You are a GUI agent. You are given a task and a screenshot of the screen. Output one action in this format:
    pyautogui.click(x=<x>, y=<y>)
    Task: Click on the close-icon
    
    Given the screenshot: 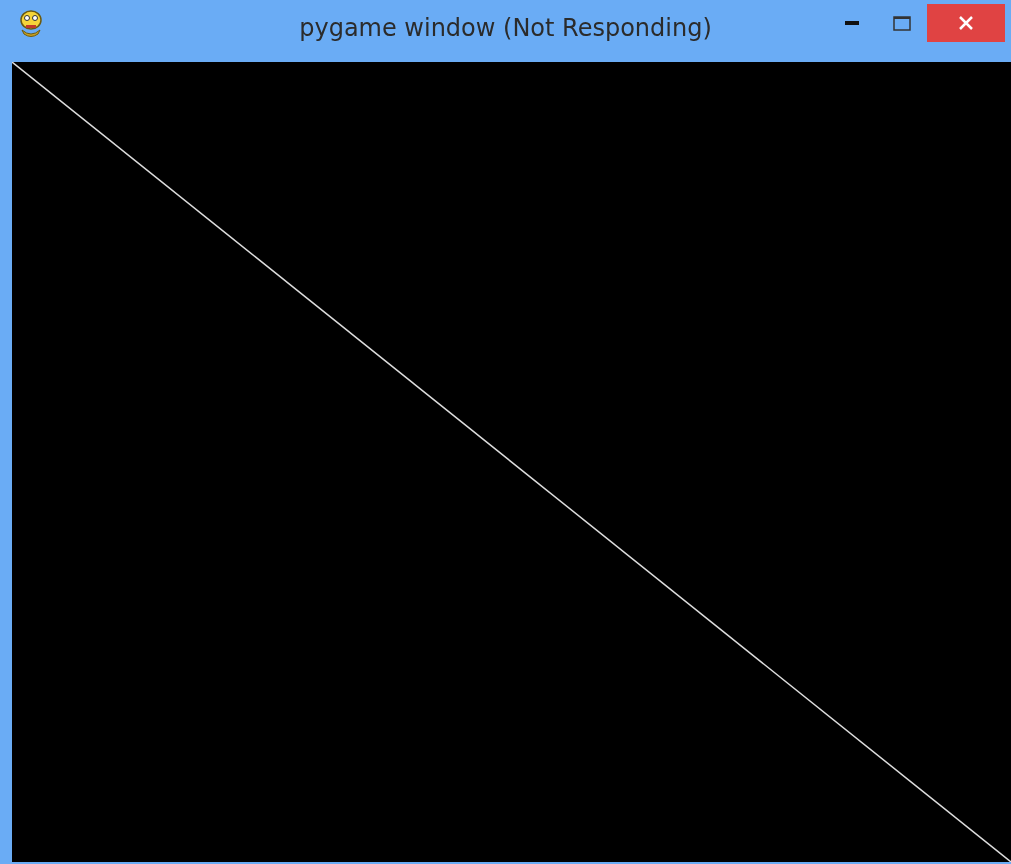 What is the action you would take?
    pyautogui.click(x=966, y=23)
    